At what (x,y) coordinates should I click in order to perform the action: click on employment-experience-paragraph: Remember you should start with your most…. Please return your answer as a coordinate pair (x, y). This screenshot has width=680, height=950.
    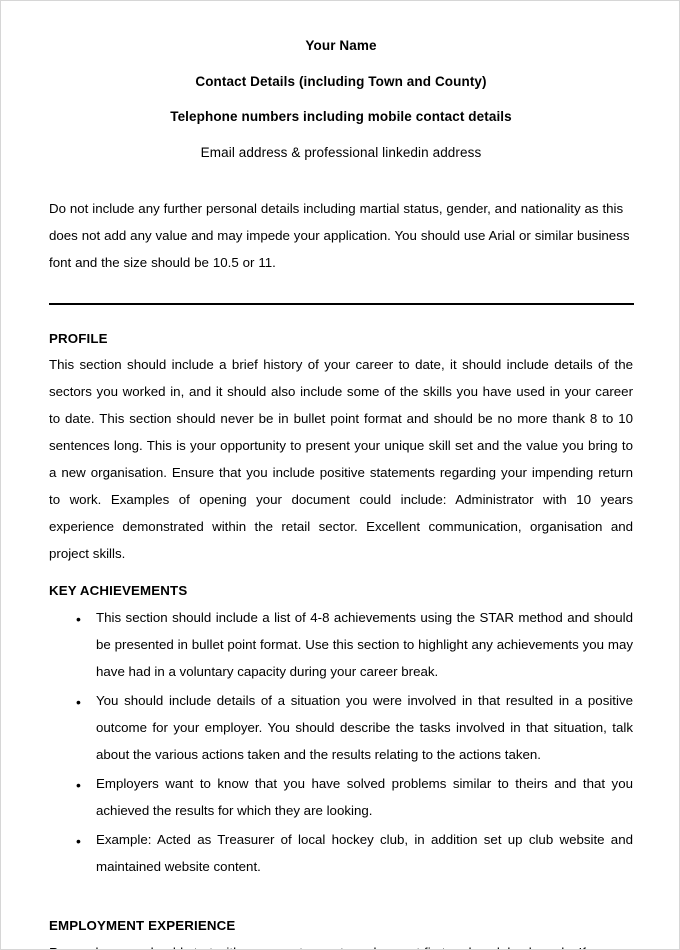
    Looking at the image, I should click on (341, 944).